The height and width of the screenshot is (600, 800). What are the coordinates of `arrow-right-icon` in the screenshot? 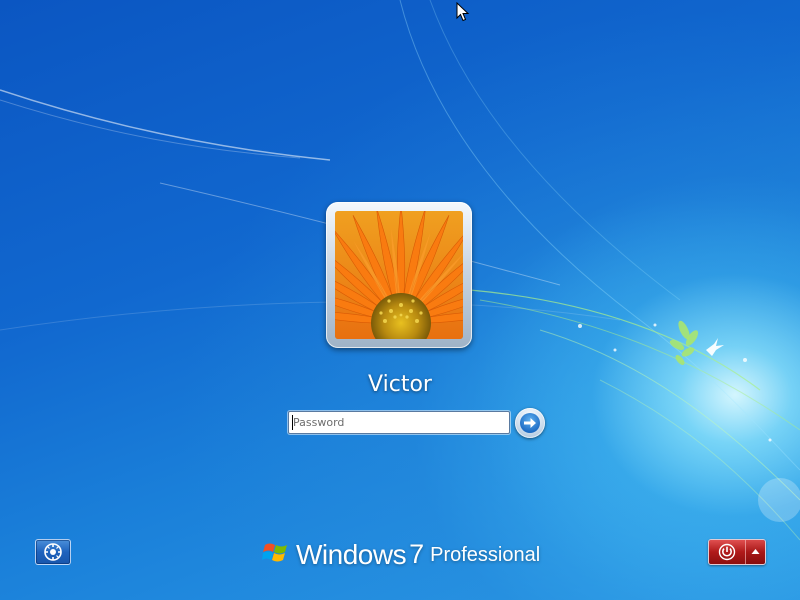 It's located at (530, 423).